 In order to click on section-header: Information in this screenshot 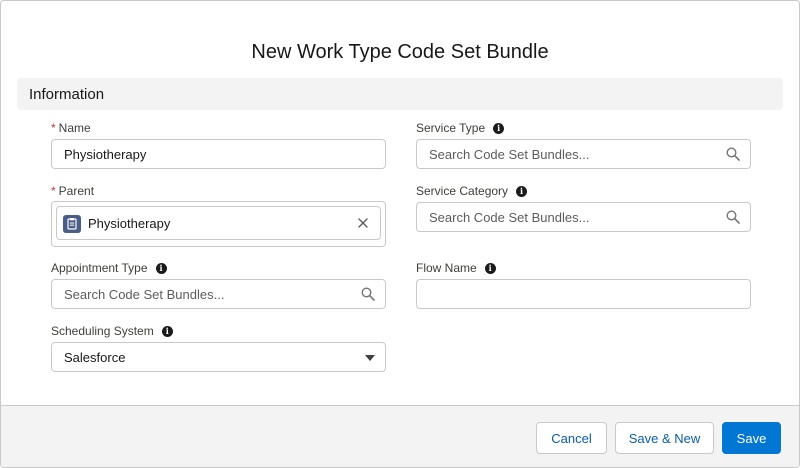, I will do `click(400, 94)`.